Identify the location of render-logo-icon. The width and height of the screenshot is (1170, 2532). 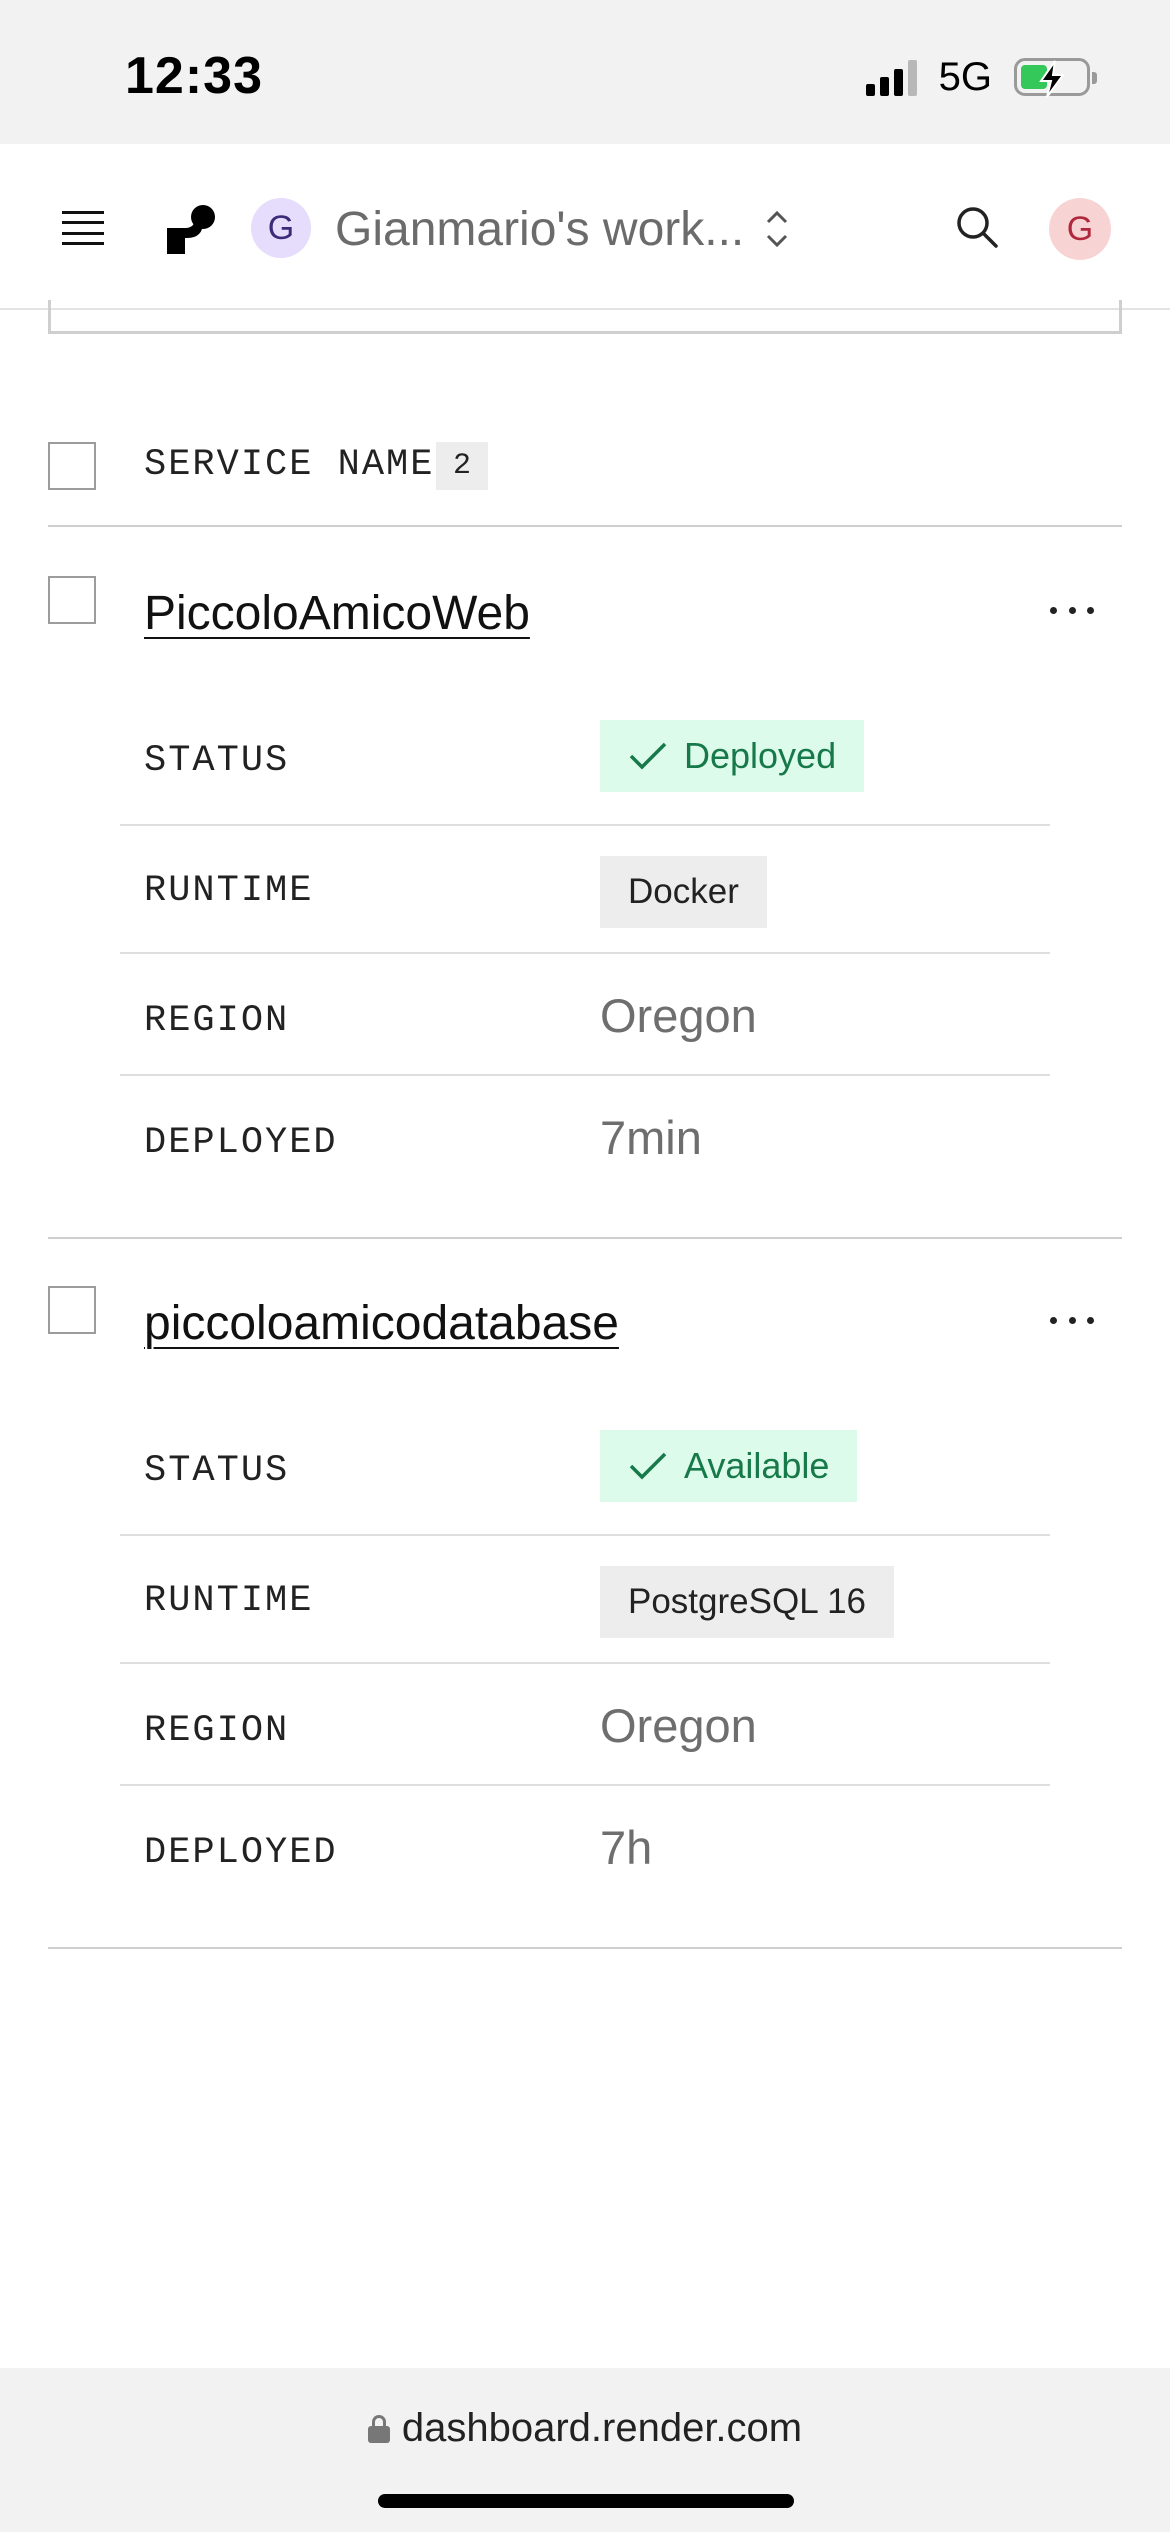
(191, 228).